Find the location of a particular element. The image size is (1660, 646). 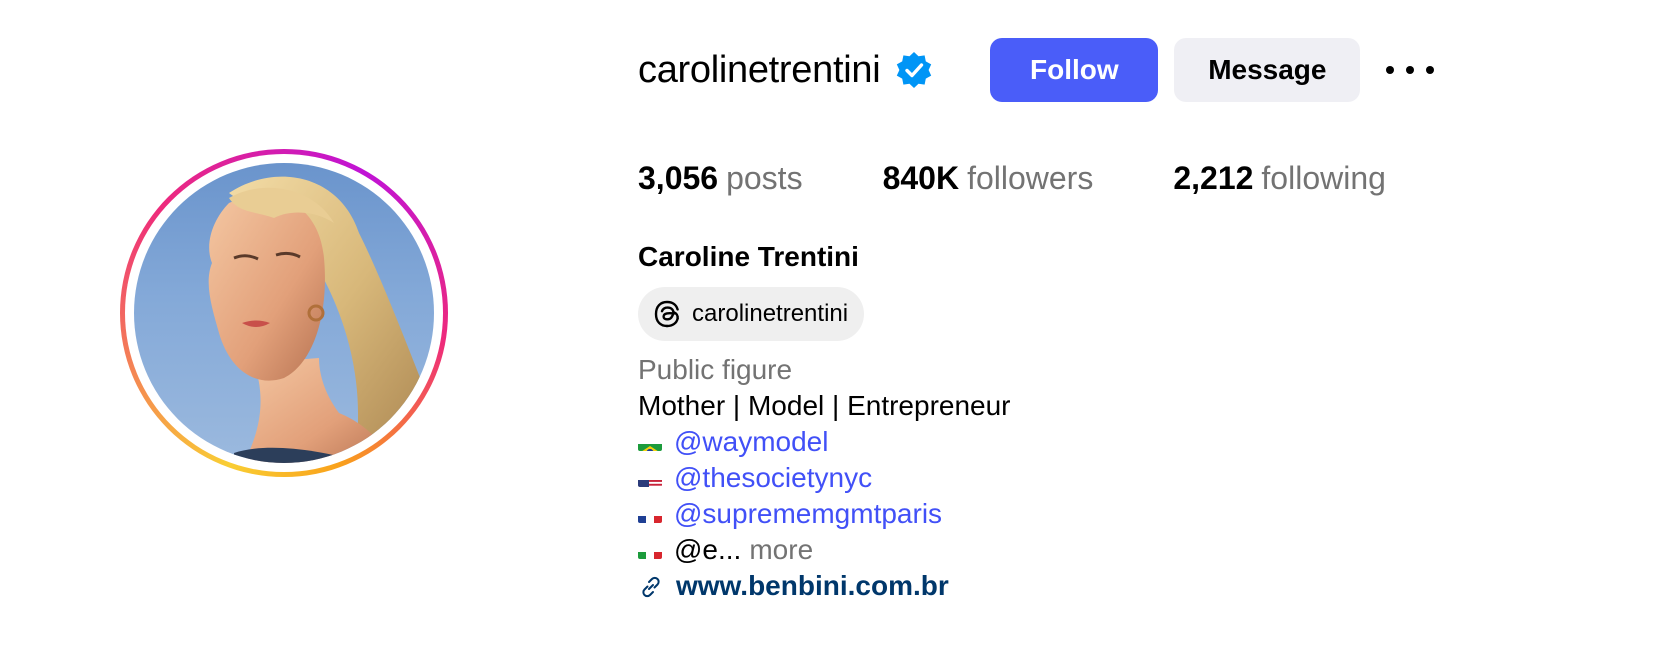

message-button: Message is located at coordinates (1267, 70).